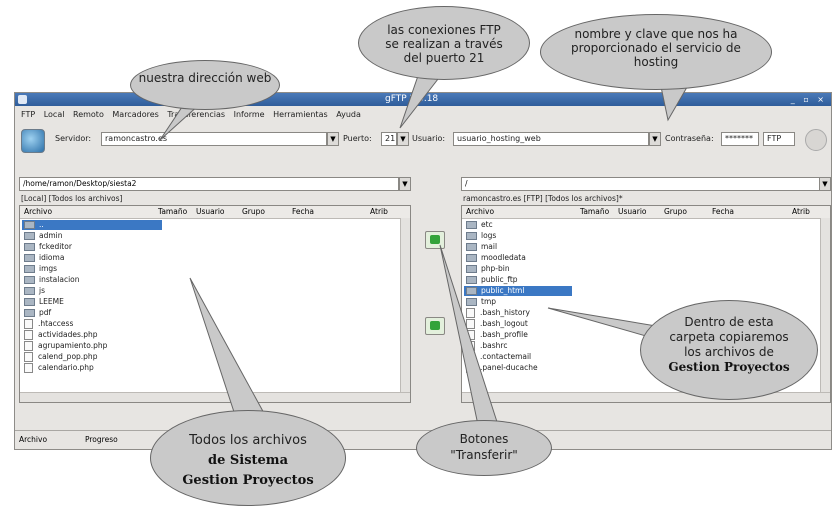 This screenshot has width=832, height=508. Describe the element at coordinates (646, 397) in the screenshot. I see `remote-horizontal-scrollbar` at that location.